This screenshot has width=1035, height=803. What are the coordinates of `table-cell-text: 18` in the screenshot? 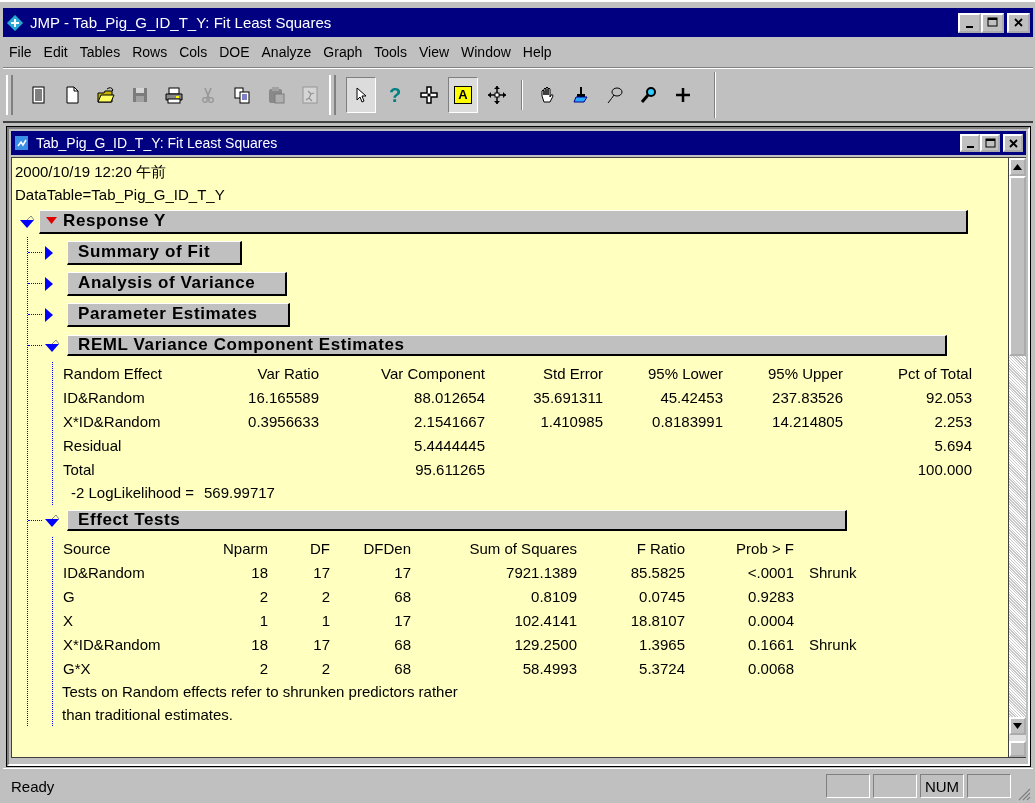 It's located at (259, 573).